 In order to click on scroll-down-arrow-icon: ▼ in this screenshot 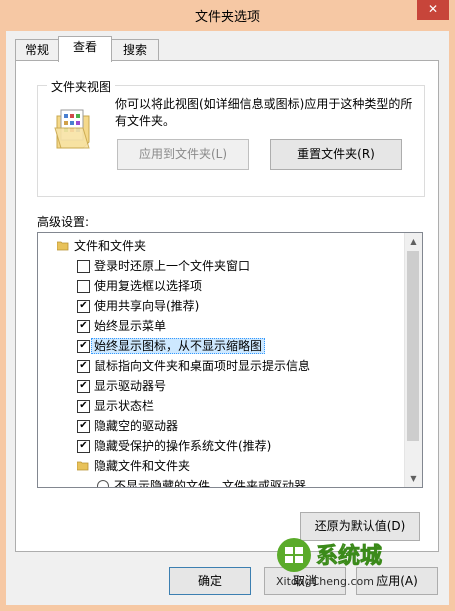, I will do `click(413, 478)`.